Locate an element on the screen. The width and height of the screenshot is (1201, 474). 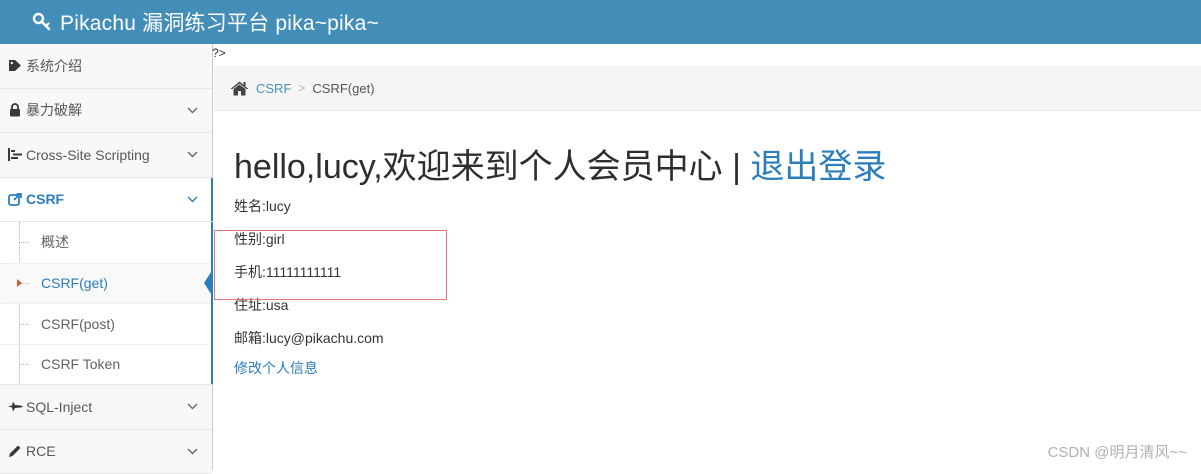
lock-icon is located at coordinates (15, 110).